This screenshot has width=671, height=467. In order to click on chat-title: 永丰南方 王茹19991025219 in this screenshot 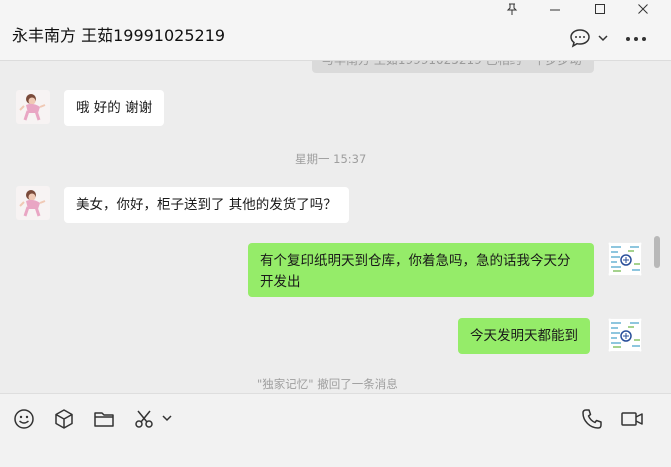, I will do `click(119, 35)`.